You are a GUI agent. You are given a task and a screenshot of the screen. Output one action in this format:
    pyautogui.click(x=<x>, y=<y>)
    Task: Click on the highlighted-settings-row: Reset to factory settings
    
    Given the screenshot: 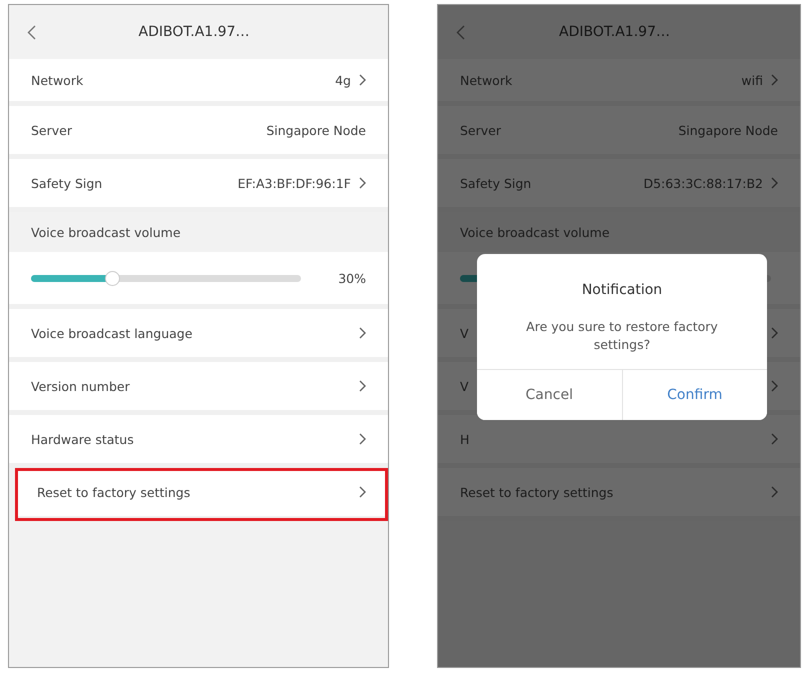 What is the action you would take?
    pyautogui.click(x=201, y=494)
    